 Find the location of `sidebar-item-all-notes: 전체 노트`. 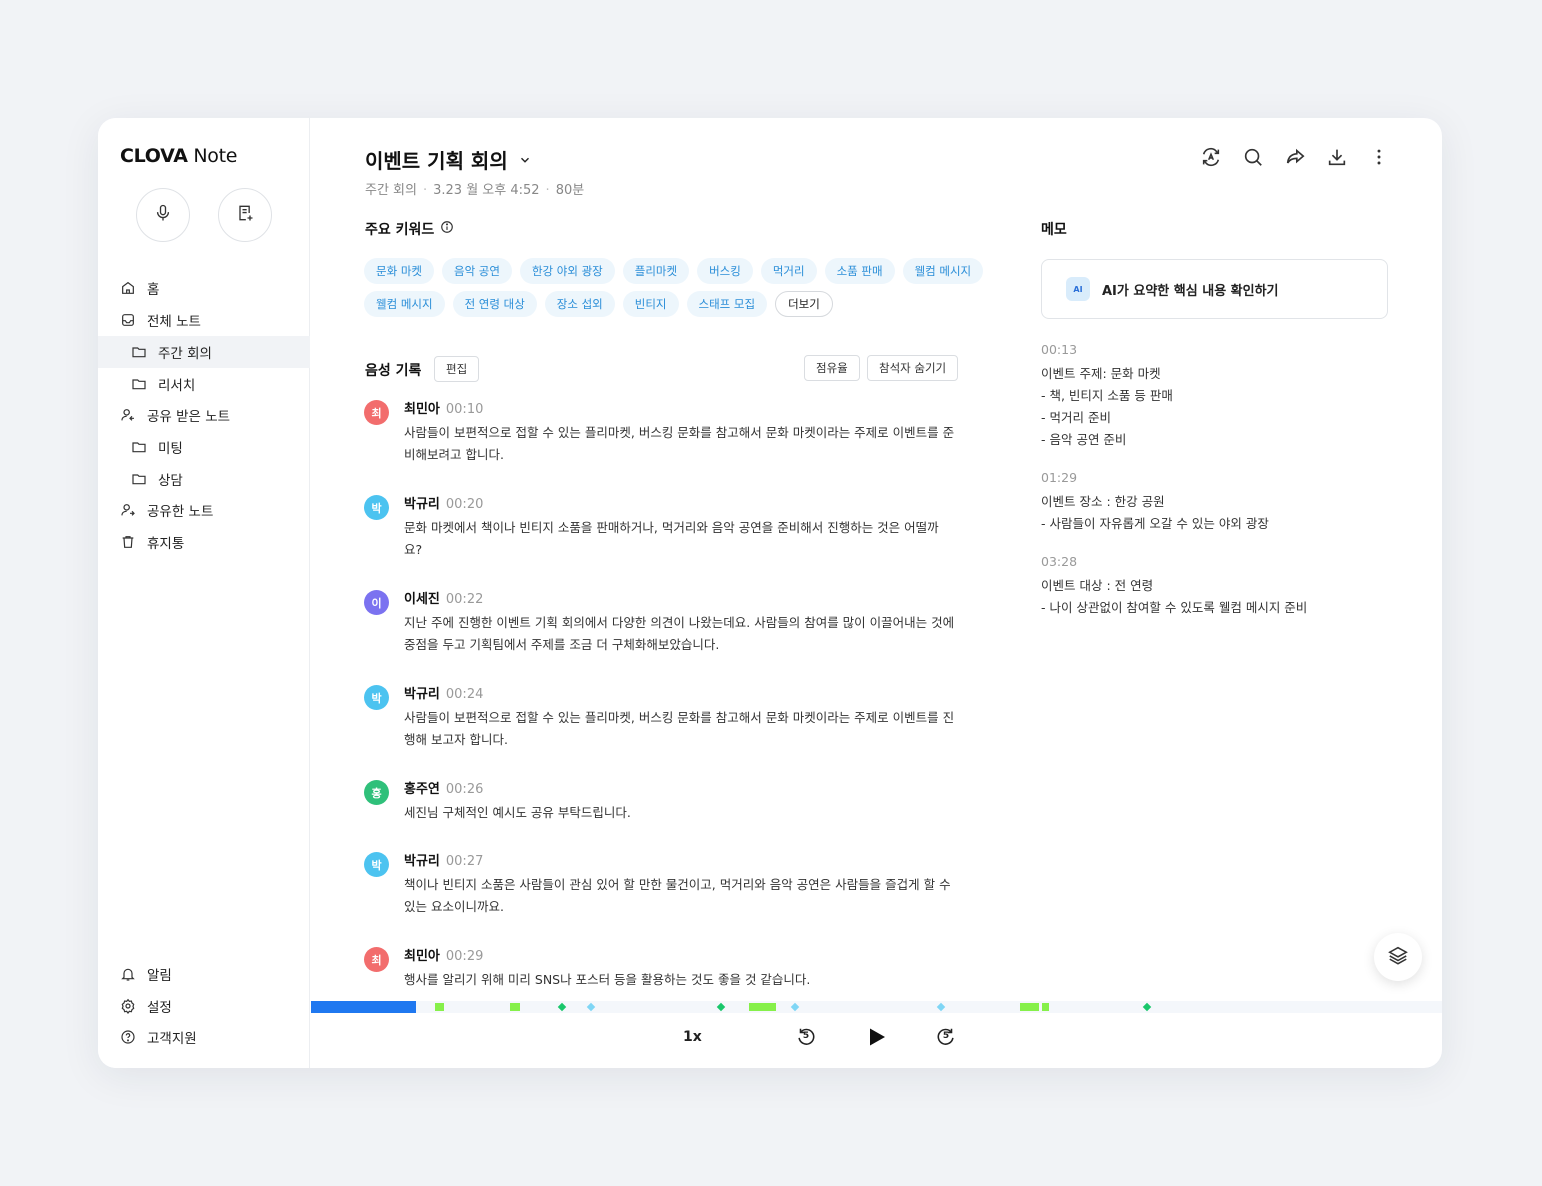

sidebar-item-all-notes: 전체 노트 is located at coordinates (204, 320).